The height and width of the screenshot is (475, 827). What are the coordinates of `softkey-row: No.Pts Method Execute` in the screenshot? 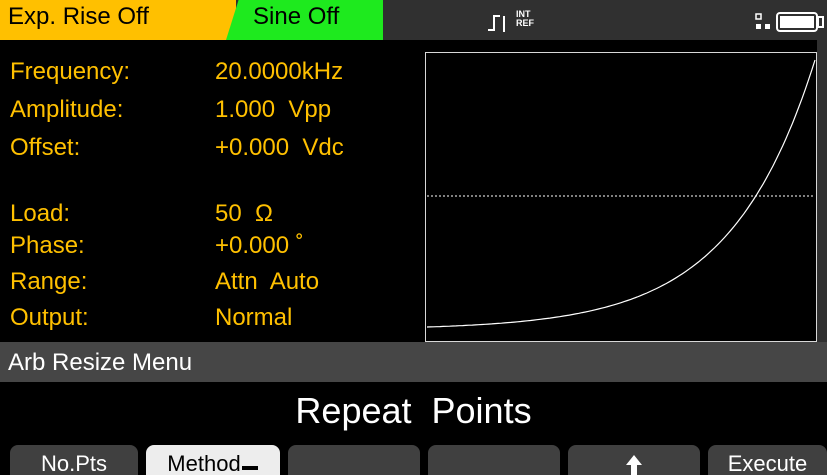 It's located at (413, 460).